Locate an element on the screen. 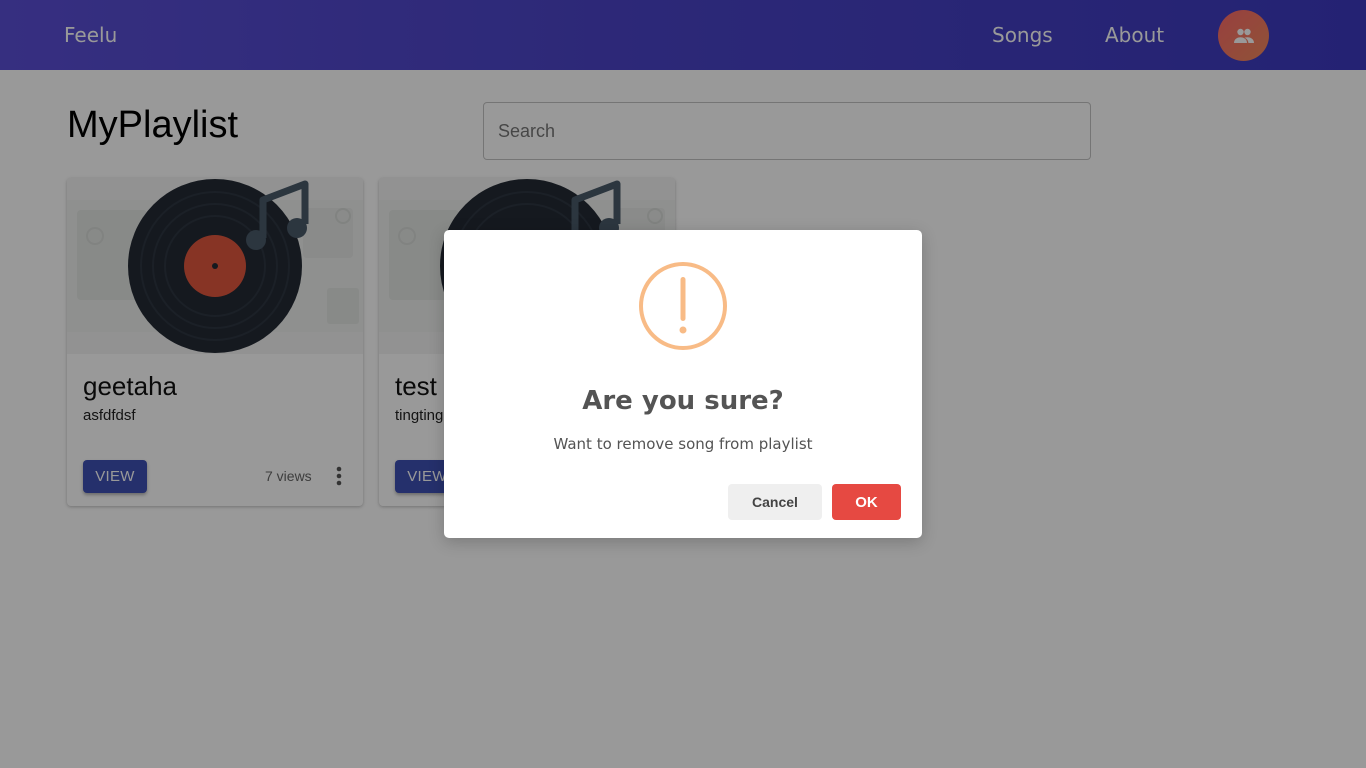 This screenshot has width=1366, height=768. dialog-title: Are you sure? is located at coordinates (683, 401).